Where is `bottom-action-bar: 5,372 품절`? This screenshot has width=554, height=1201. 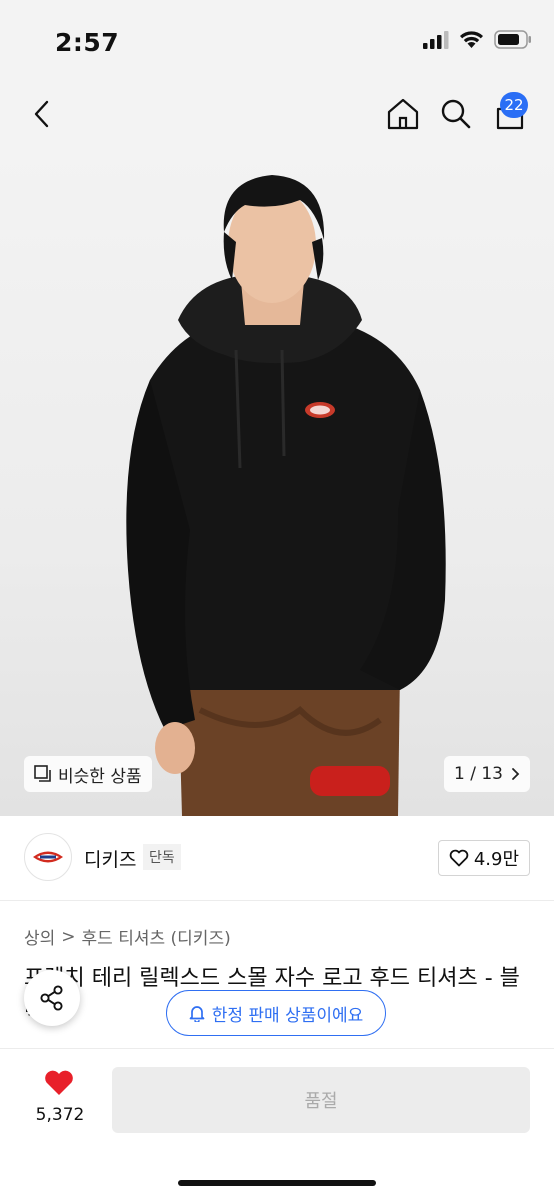
bottom-action-bar: 5,372 품절 is located at coordinates (277, 1124).